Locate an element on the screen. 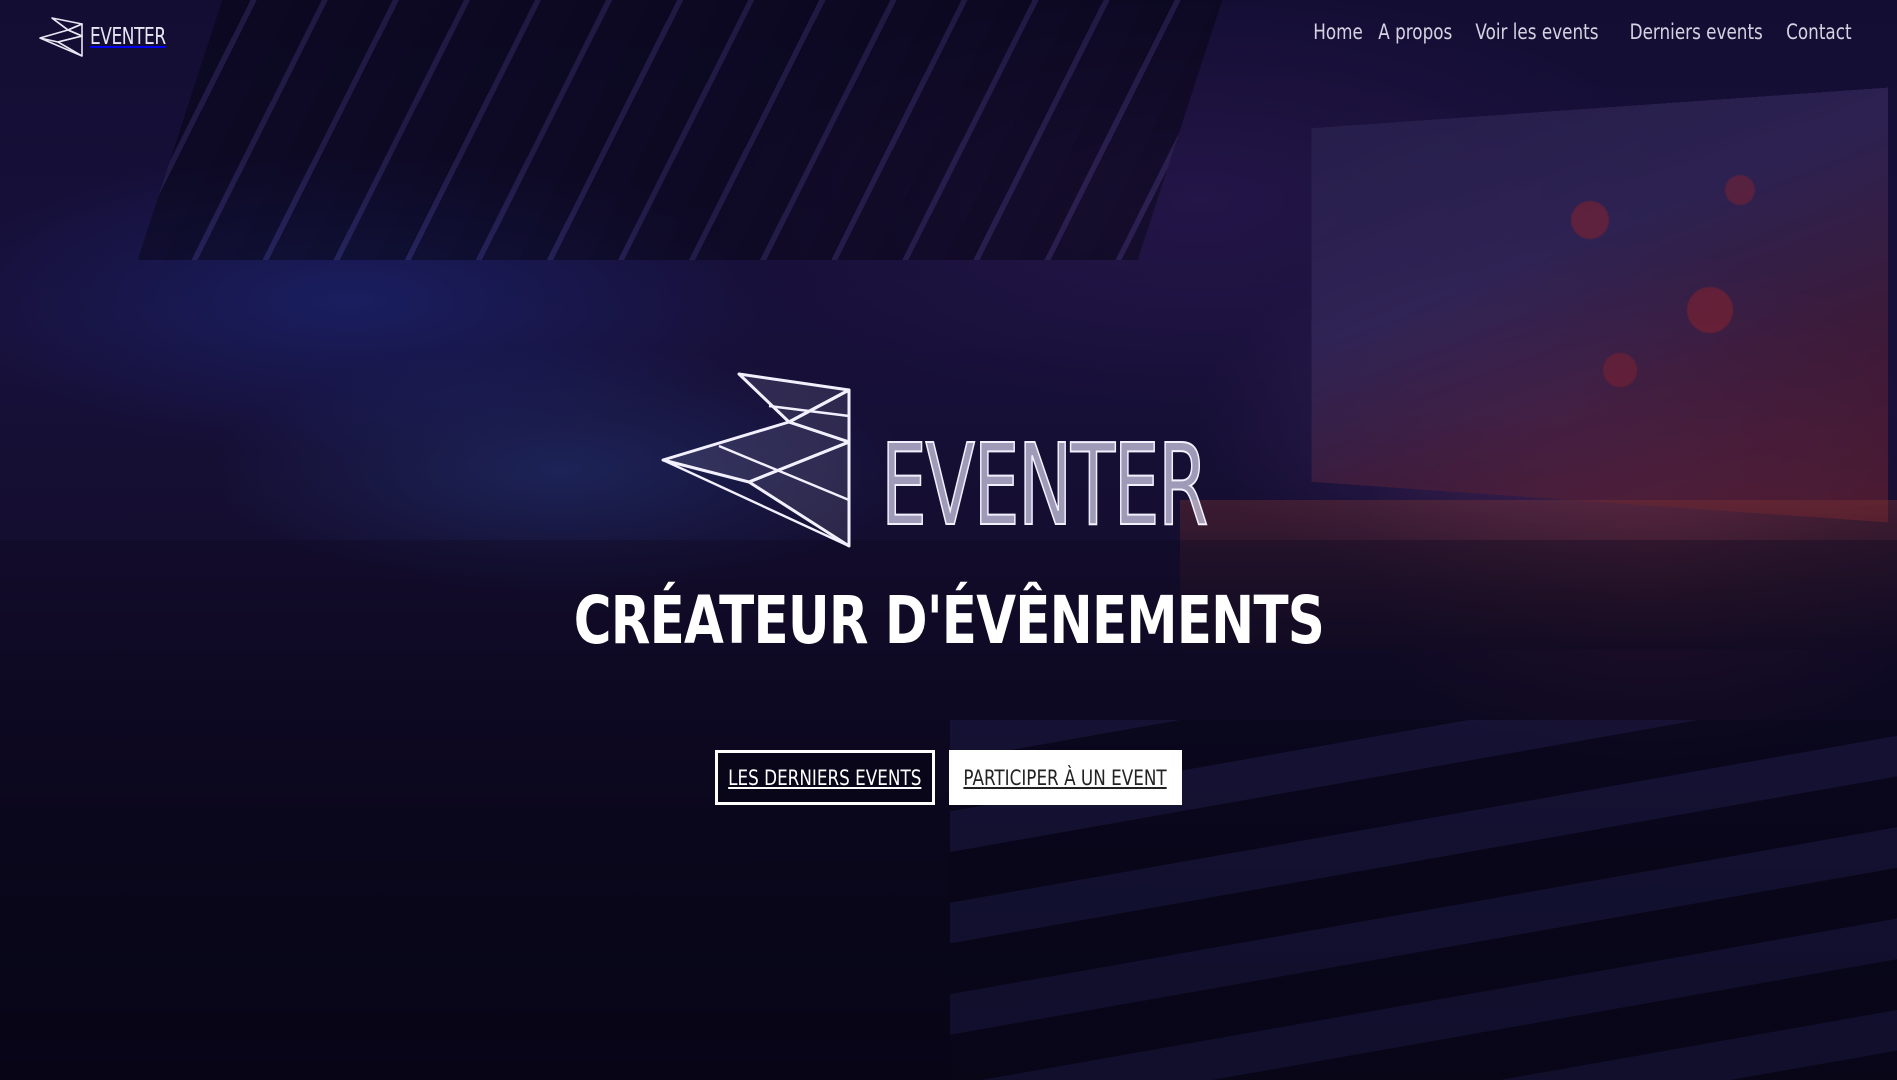 The height and width of the screenshot is (1080, 1897). nav-contact: Contact is located at coordinates (1818, 32).